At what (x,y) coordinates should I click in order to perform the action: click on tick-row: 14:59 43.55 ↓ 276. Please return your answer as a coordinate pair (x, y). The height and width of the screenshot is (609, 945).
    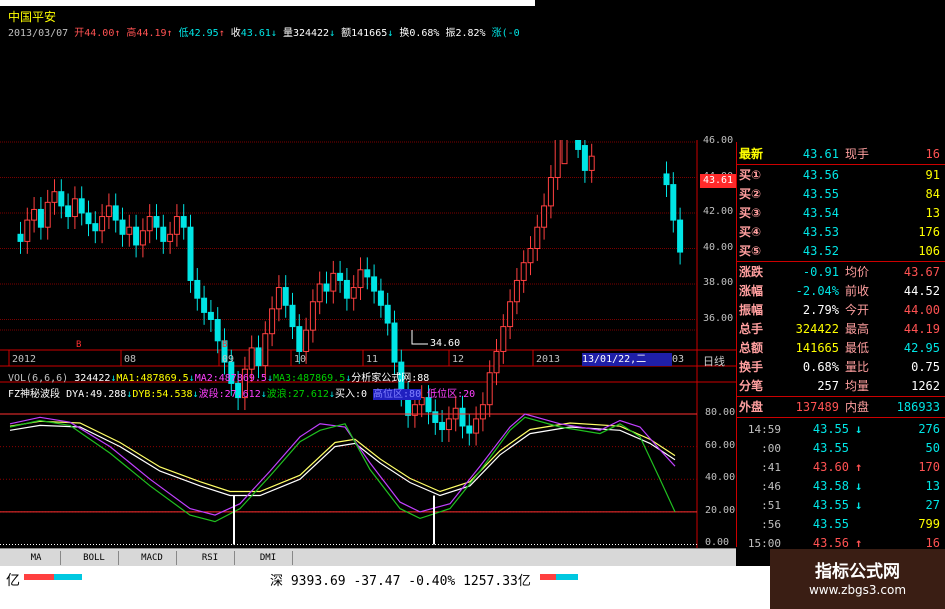
    Looking at the image, I should click on (841, 429).